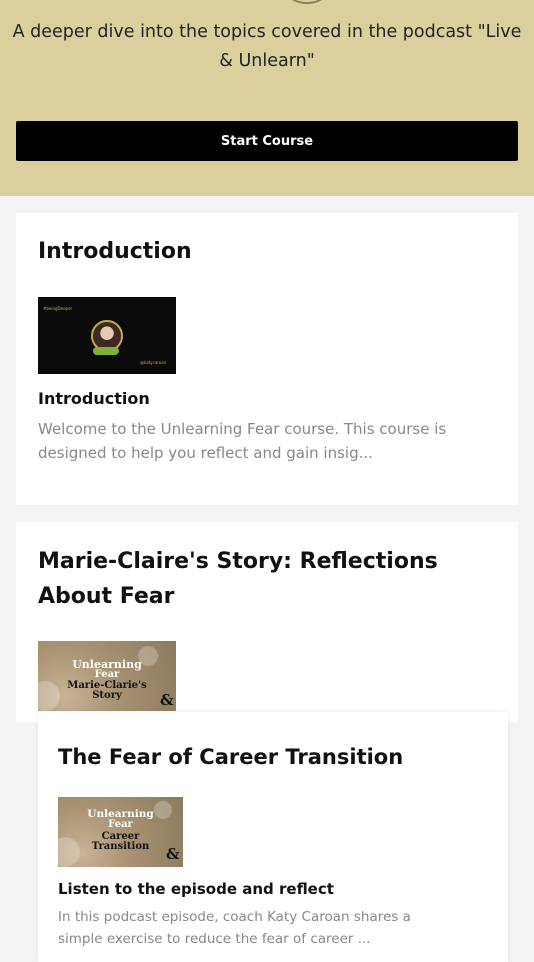  What do you see at coordinates (94, 399) in the screenshot?
I see `lesson-title: Introduction` at bounding box center [94, 399].